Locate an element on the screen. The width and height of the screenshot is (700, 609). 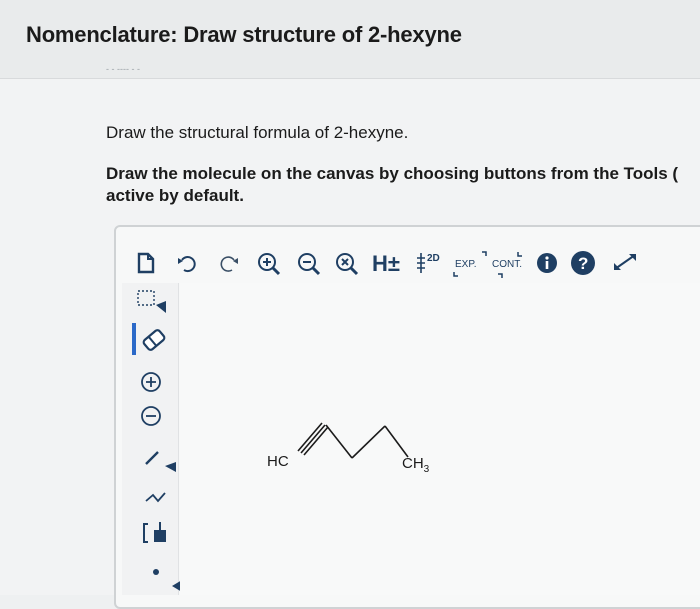
select-tool-icon is located at coordinates (154, 302).